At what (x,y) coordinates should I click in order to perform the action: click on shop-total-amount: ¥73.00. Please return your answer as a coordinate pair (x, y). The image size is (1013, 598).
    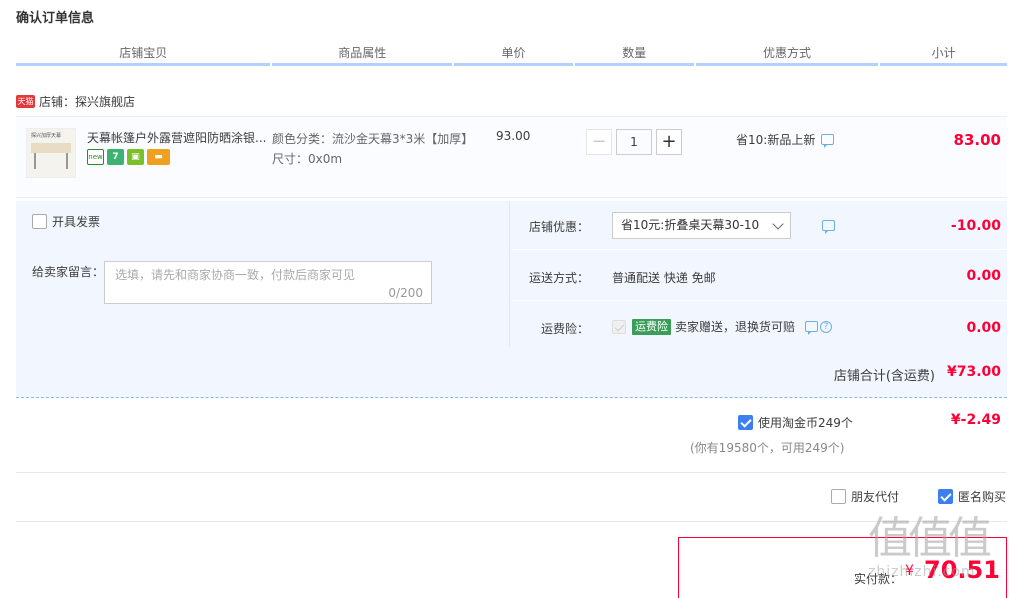
    Looking at the image, I should click on (973, 372).